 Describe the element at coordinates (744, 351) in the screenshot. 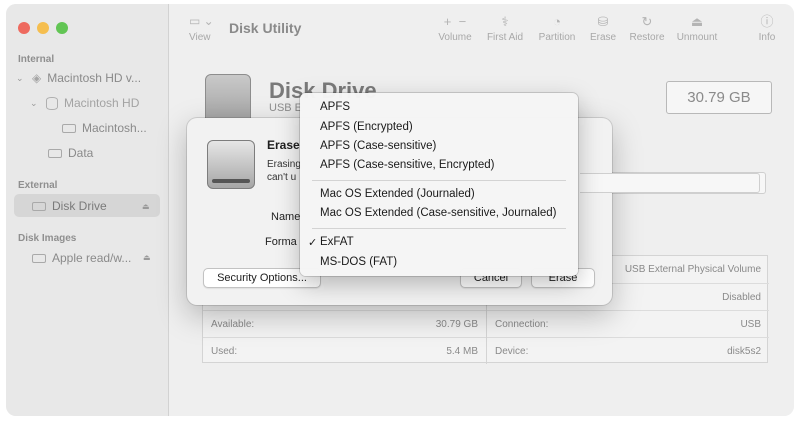

I see `info-value: disk5s2` at that location.